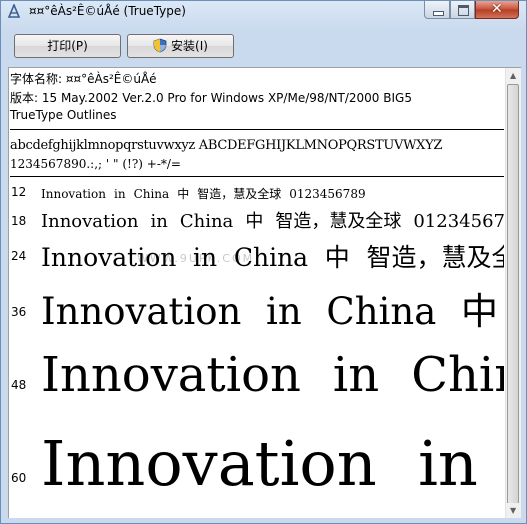 The height and width of the screenshot is (524, 527). What do you see at coordinates (19, 385) in the screenshot?
I see `size-label: 48` at bounding box center [19, 385].